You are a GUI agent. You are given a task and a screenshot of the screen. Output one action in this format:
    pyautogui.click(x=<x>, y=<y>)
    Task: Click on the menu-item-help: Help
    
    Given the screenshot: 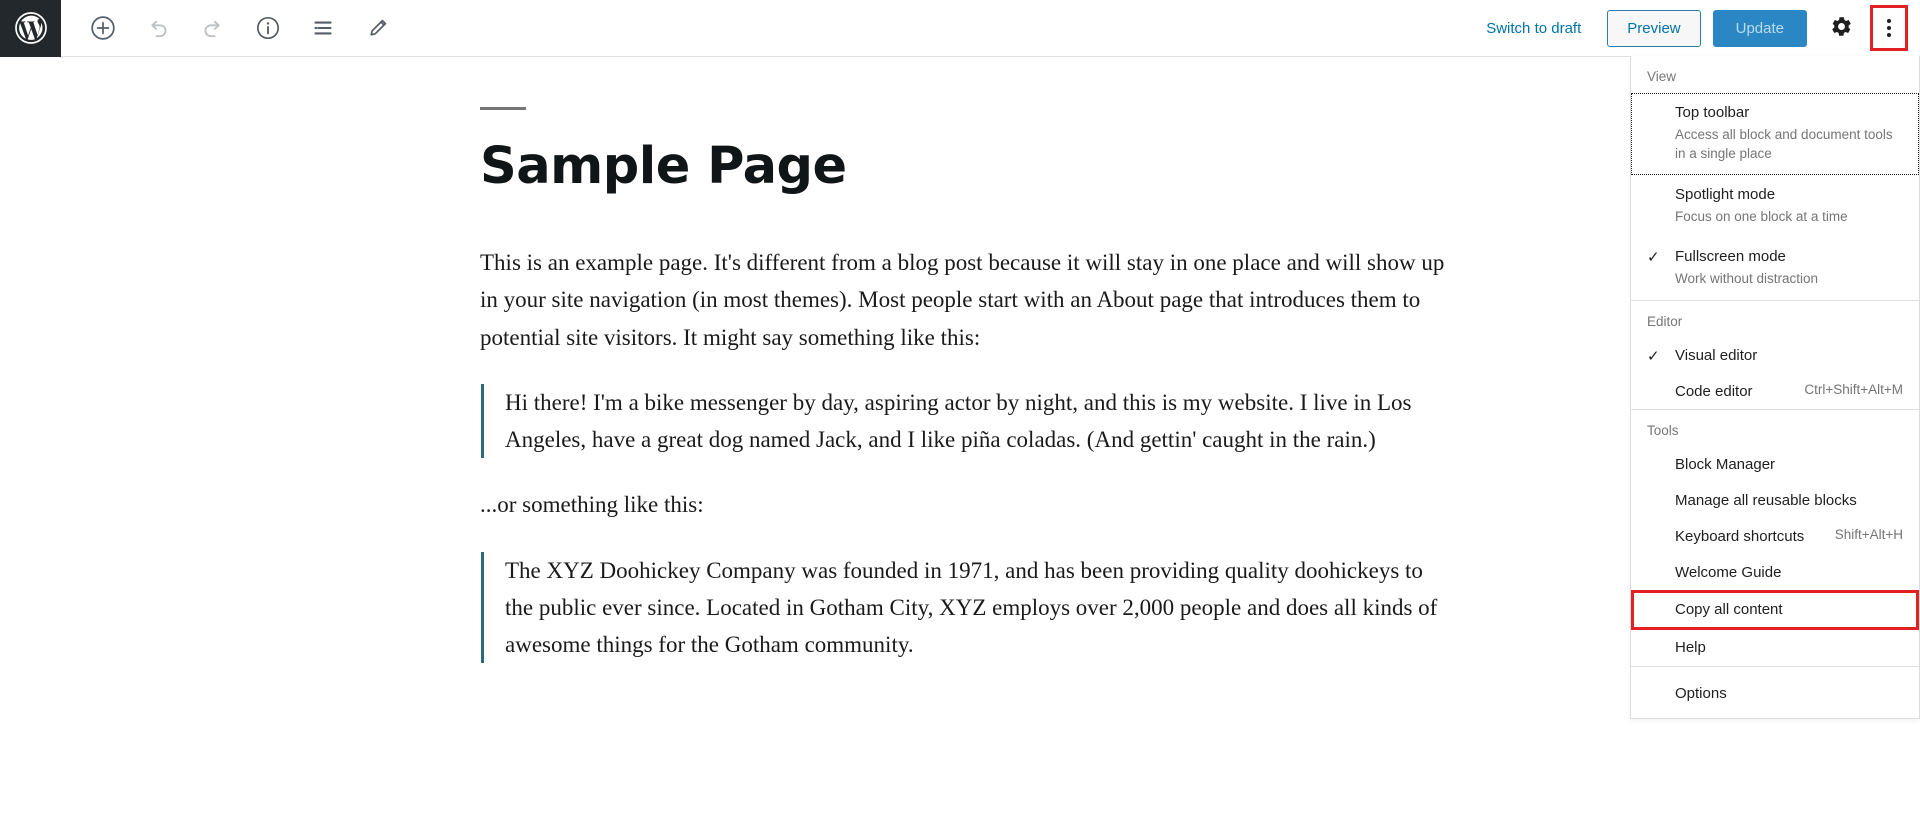 What is the action you would take?
    pyautogui.click(x=1775, y=648)
    